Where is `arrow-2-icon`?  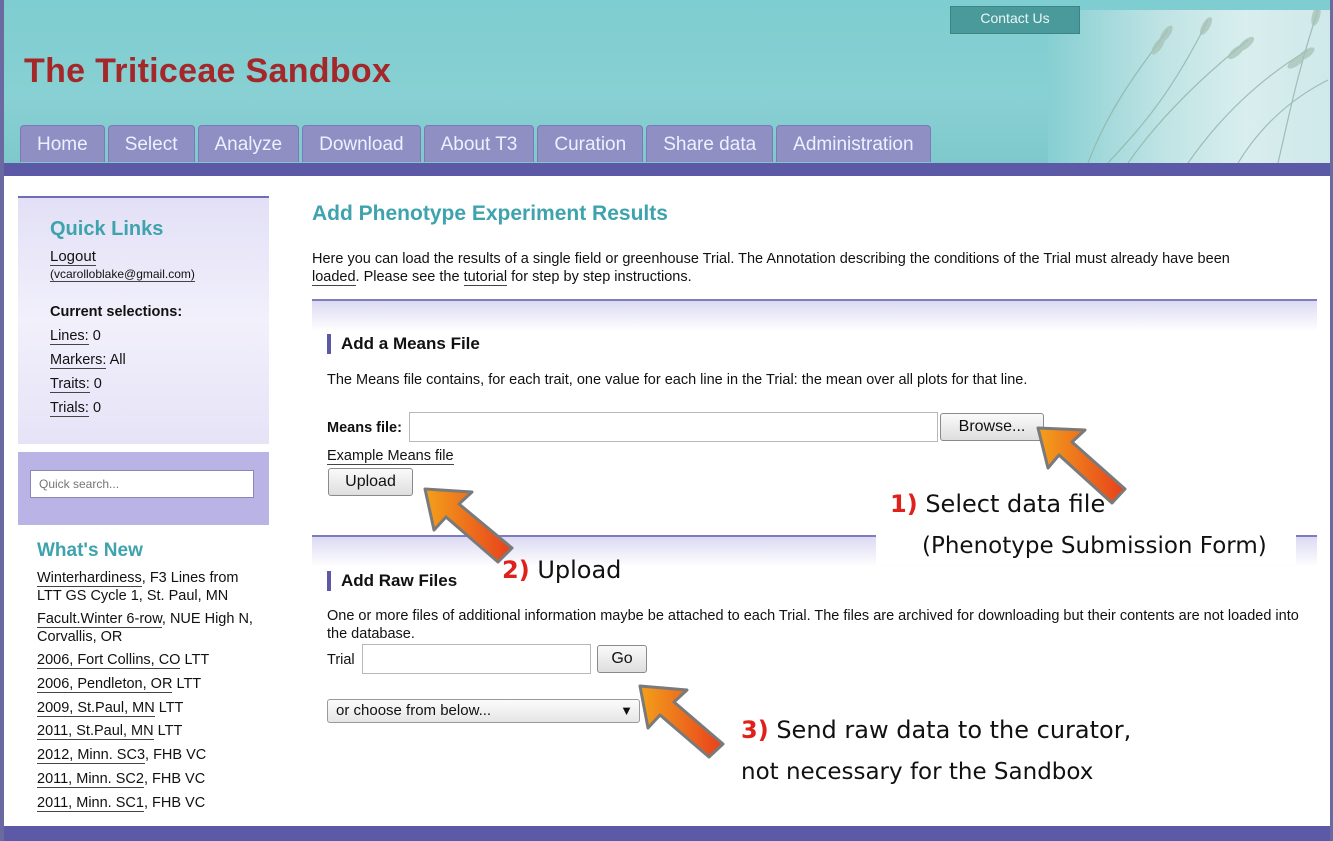
arrow-2-icon is located at coordinates (468, 525).